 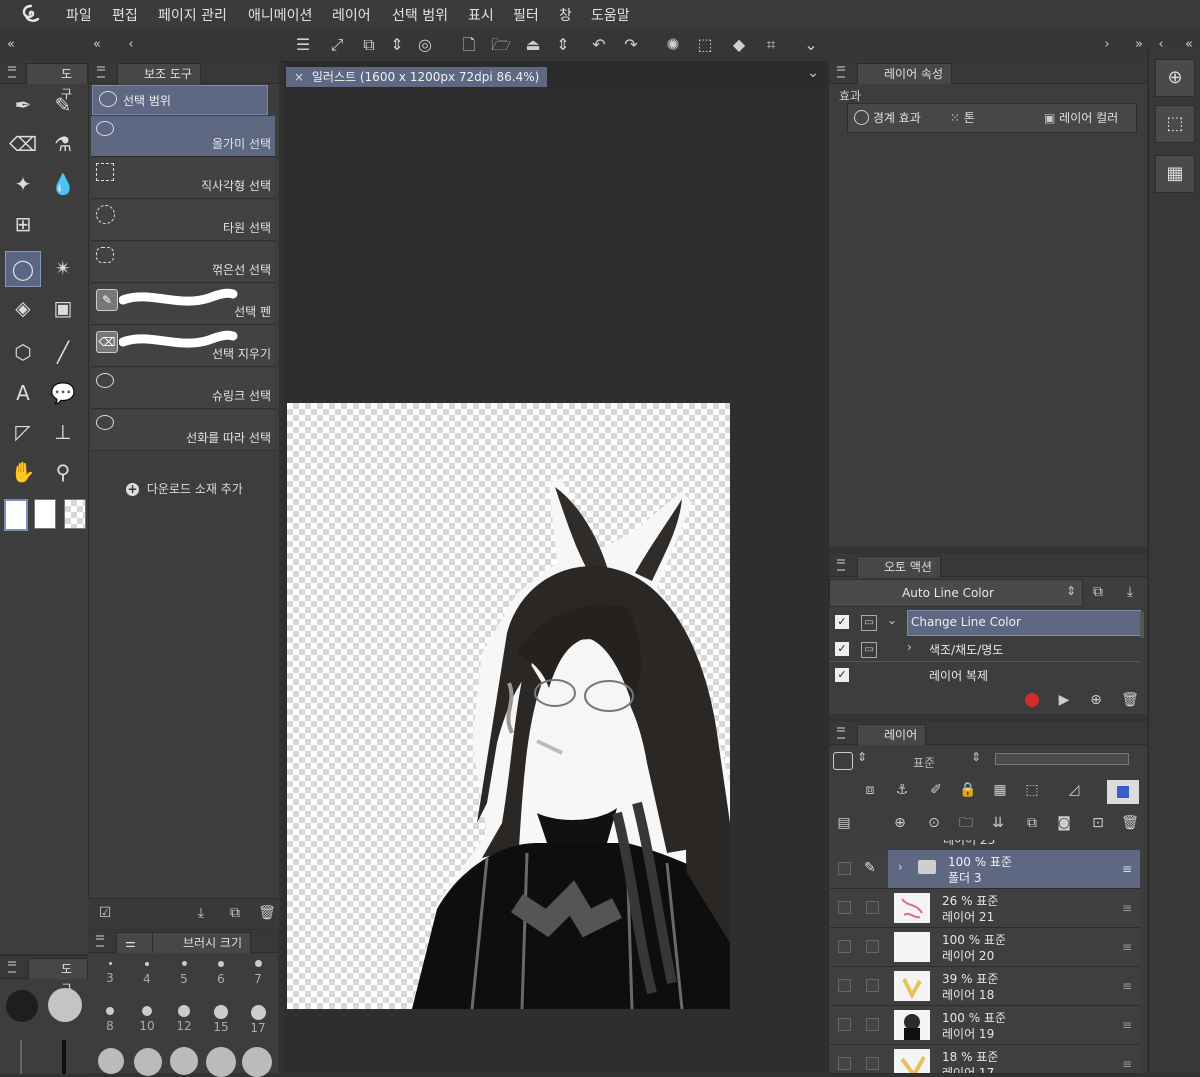 What do you see at coordinates (533, 45) in the screenshot?
I see `save-icon: ⏏` at bounding box center [533, 45].